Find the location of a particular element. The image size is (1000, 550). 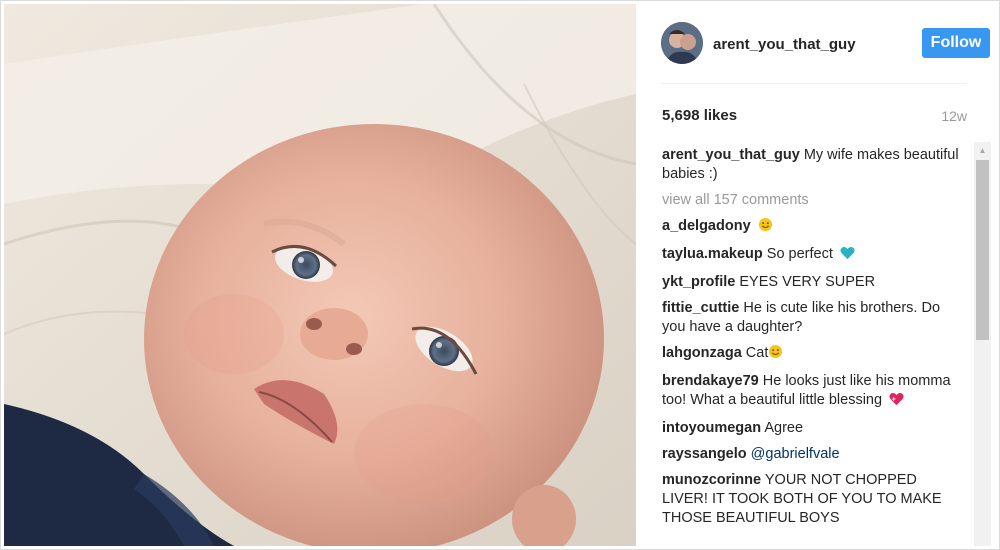

scroll-up-arrow-icon: ▲ is located at coordinates (982, 150).